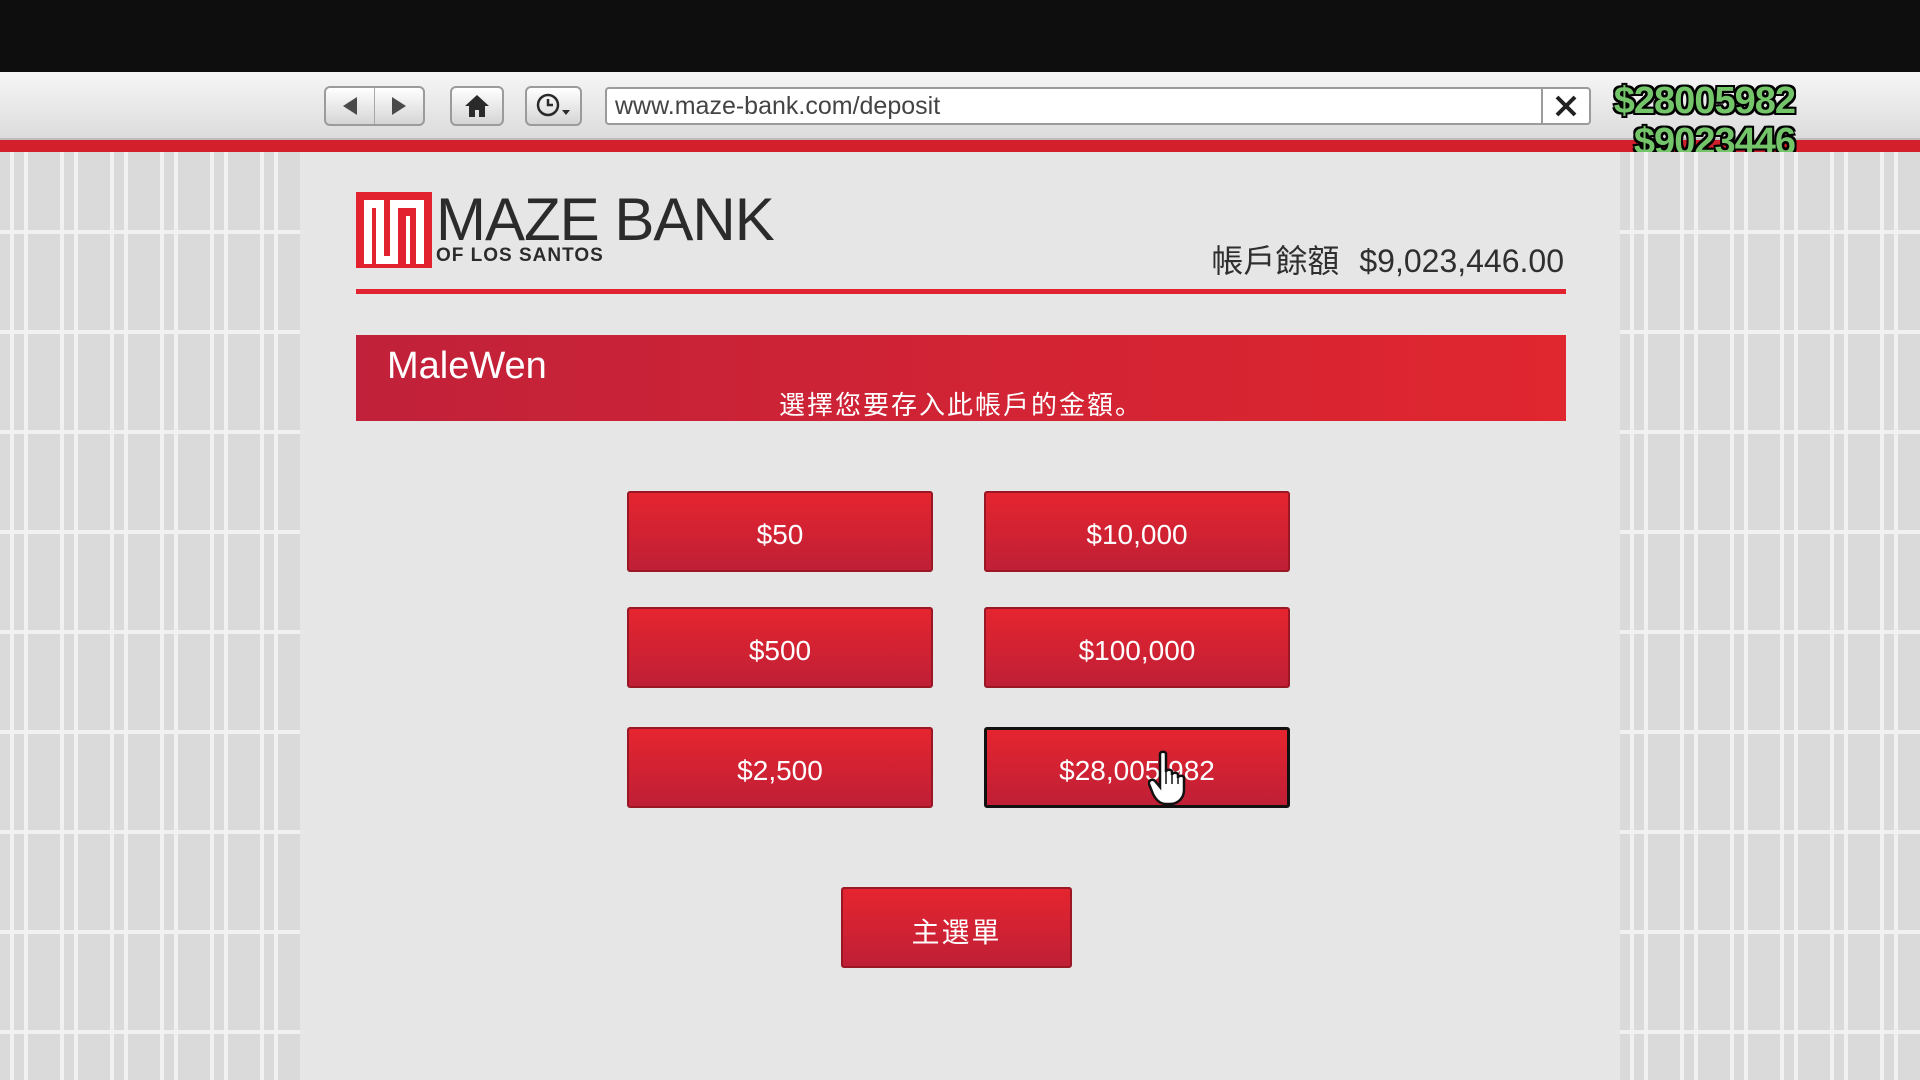 This screenshot has width=1920, height=1080. What do you see at coordinates (467, 366) in the screenshot?
I see `username: MaleWen` at bounding box center [467, 366].